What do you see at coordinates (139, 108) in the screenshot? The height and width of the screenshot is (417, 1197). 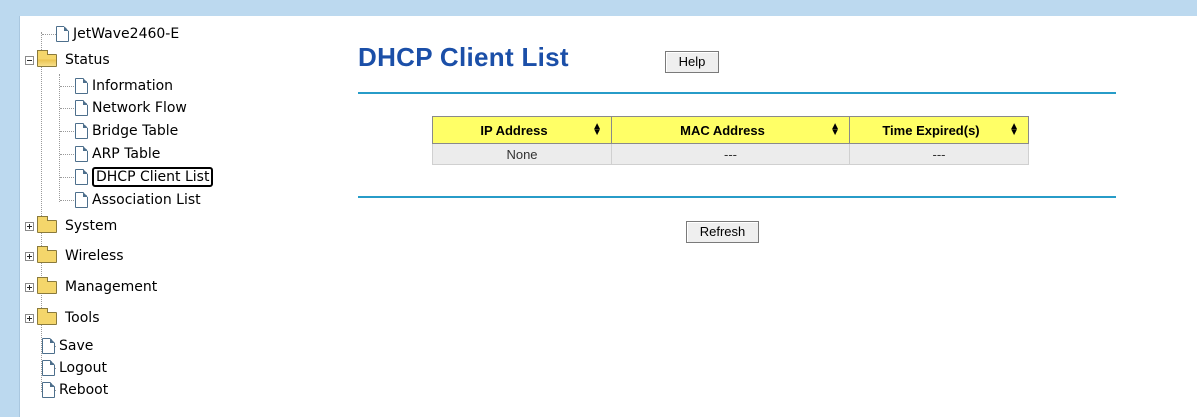 I see `tree-item-label: Network Flow` at bounding box center [139, 108].